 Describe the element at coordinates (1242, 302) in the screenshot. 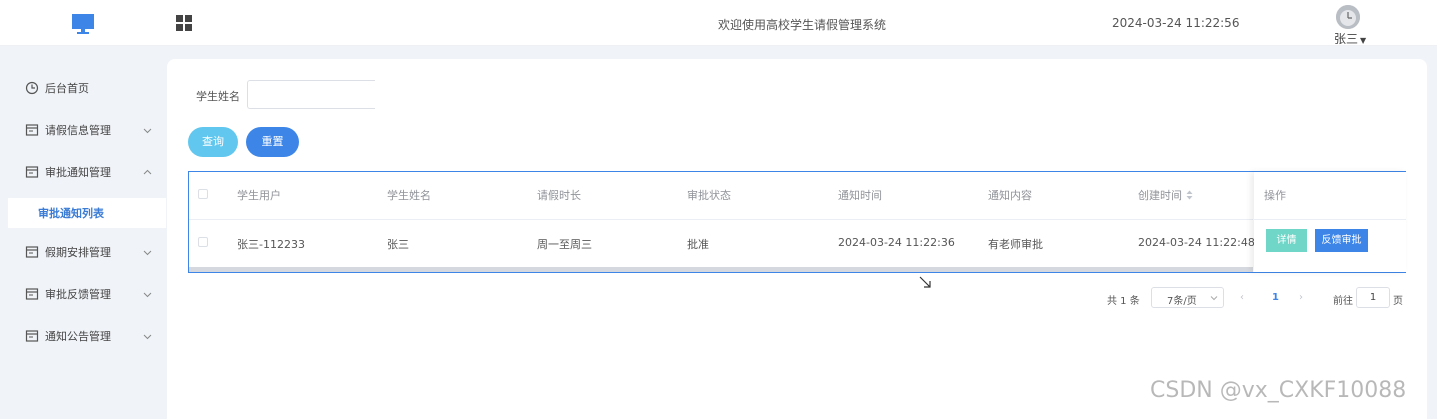

I see `prev-page-icon: ‹` at that location.